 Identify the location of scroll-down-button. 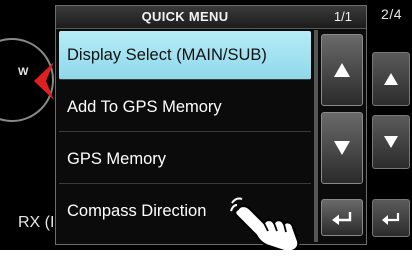
(342, 148).